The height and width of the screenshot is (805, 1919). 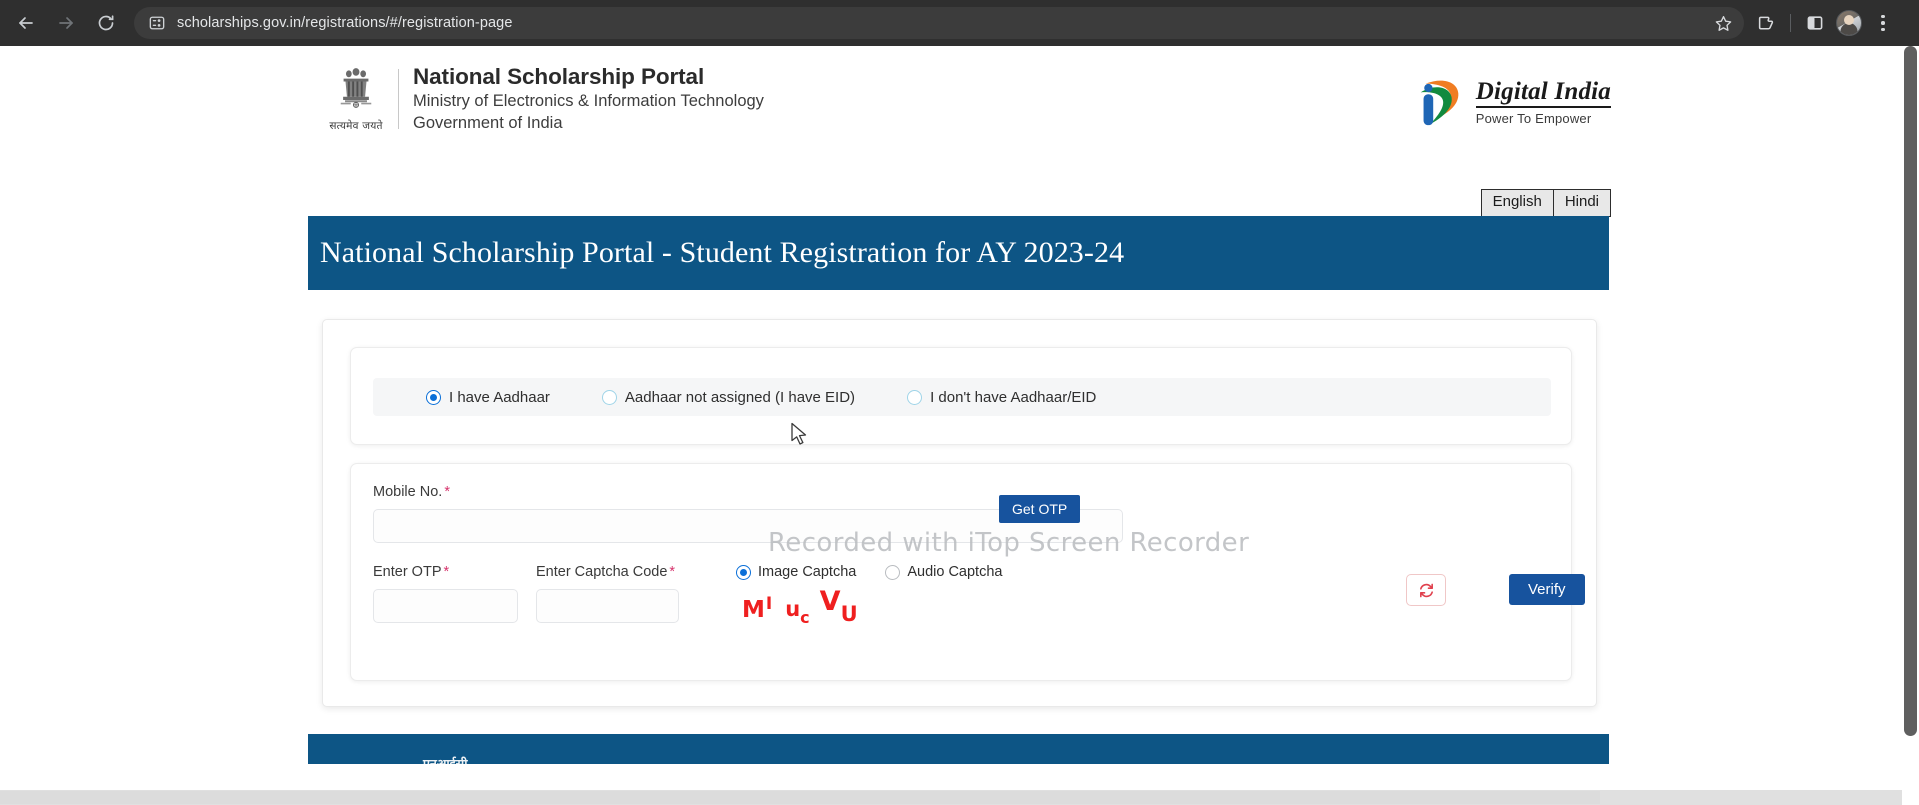 What do you see at coordinates (559, 77) in the screenshot?
I see `portal-title: National Scholarship Portal` at bounding box center [559, 77].